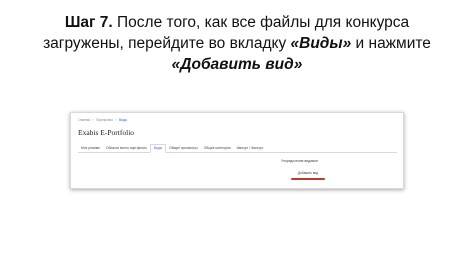  I want to click on breadcrumb-portfolio: Портфолио, so click(104, 120).